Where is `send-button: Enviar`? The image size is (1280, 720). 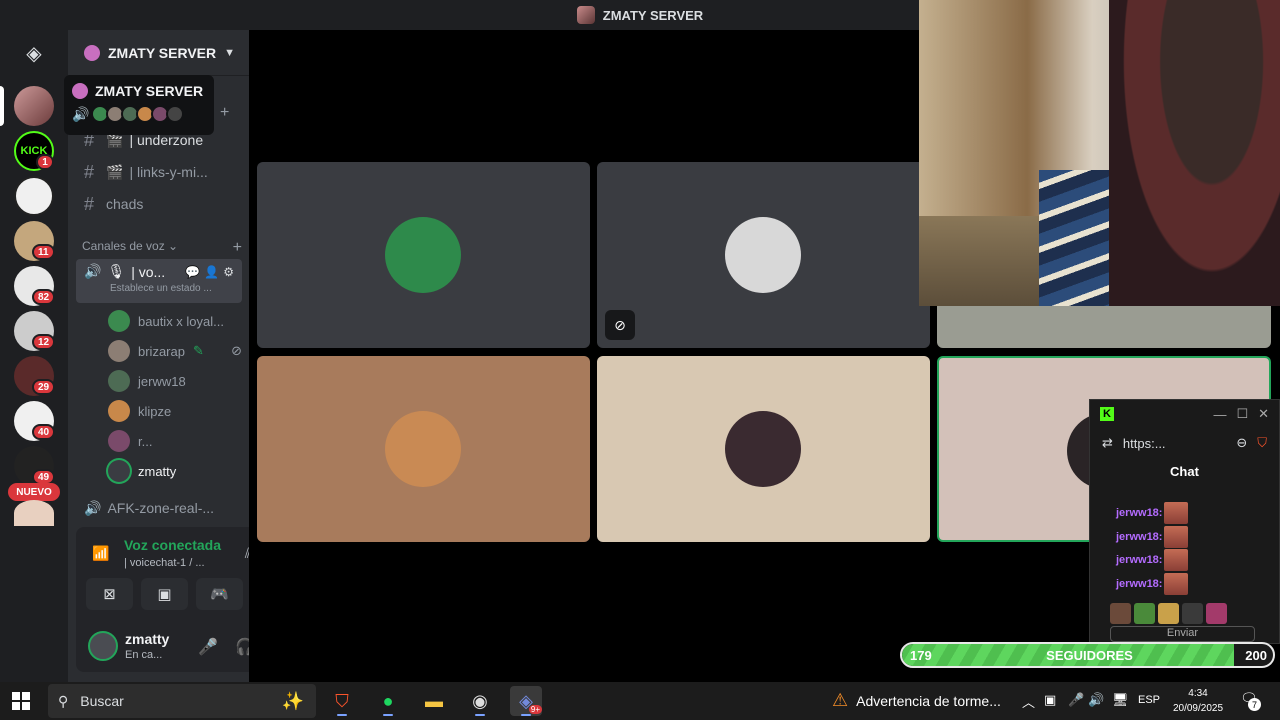 send-button: Enviar is located at coordinates (1182, 634).